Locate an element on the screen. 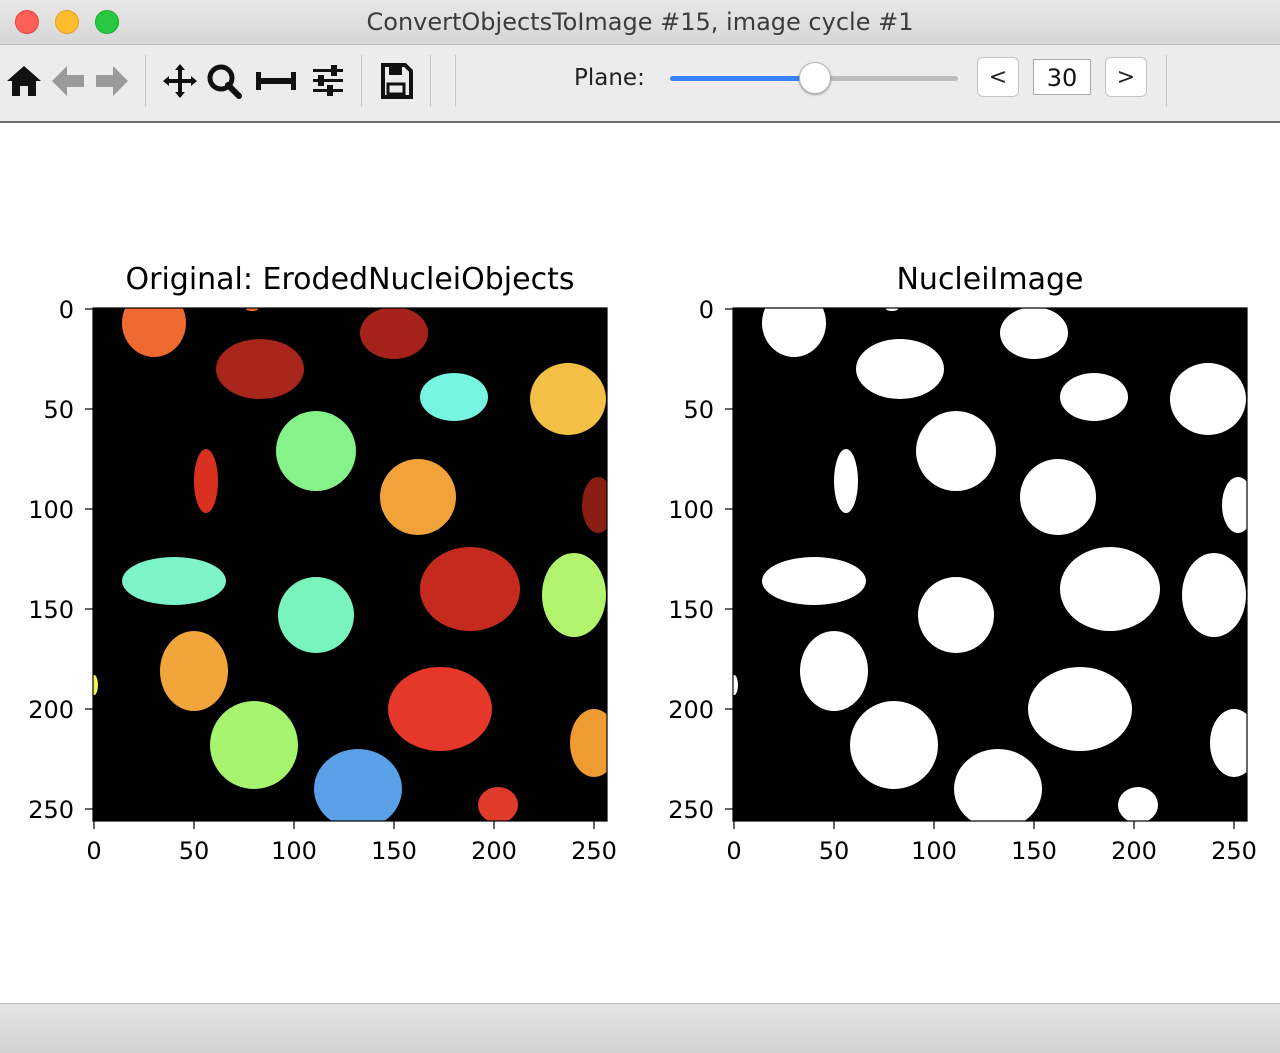  plane-slider-knob is located at coordinates (815, 78).